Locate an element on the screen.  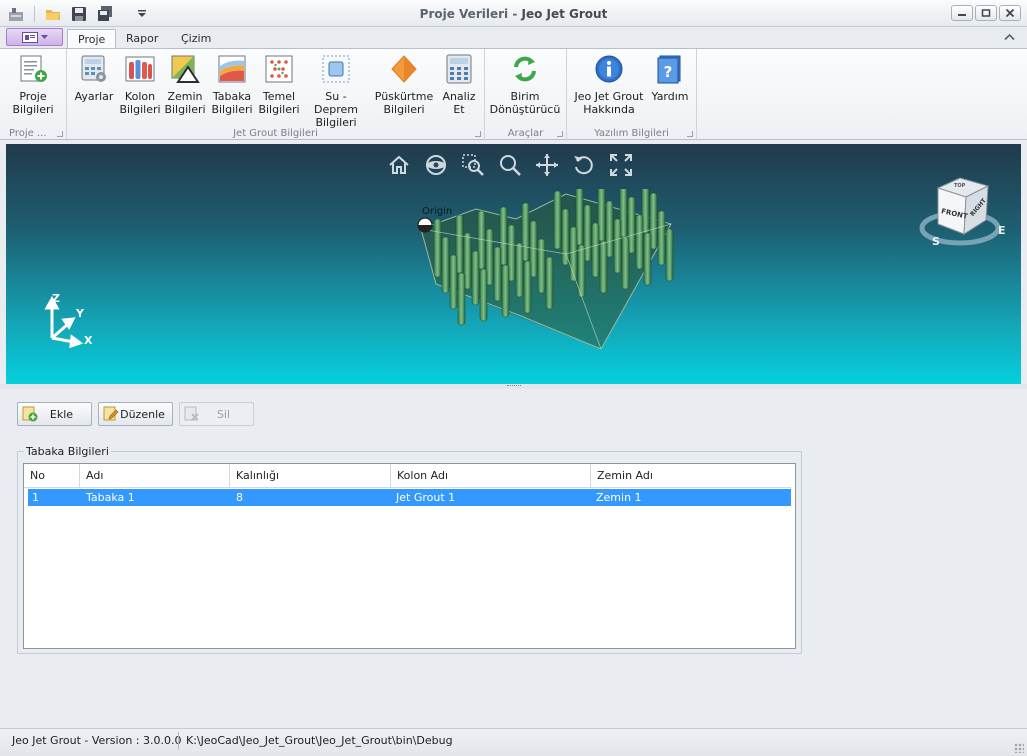
cell-no: 1 is located at coordinates (35, 497).